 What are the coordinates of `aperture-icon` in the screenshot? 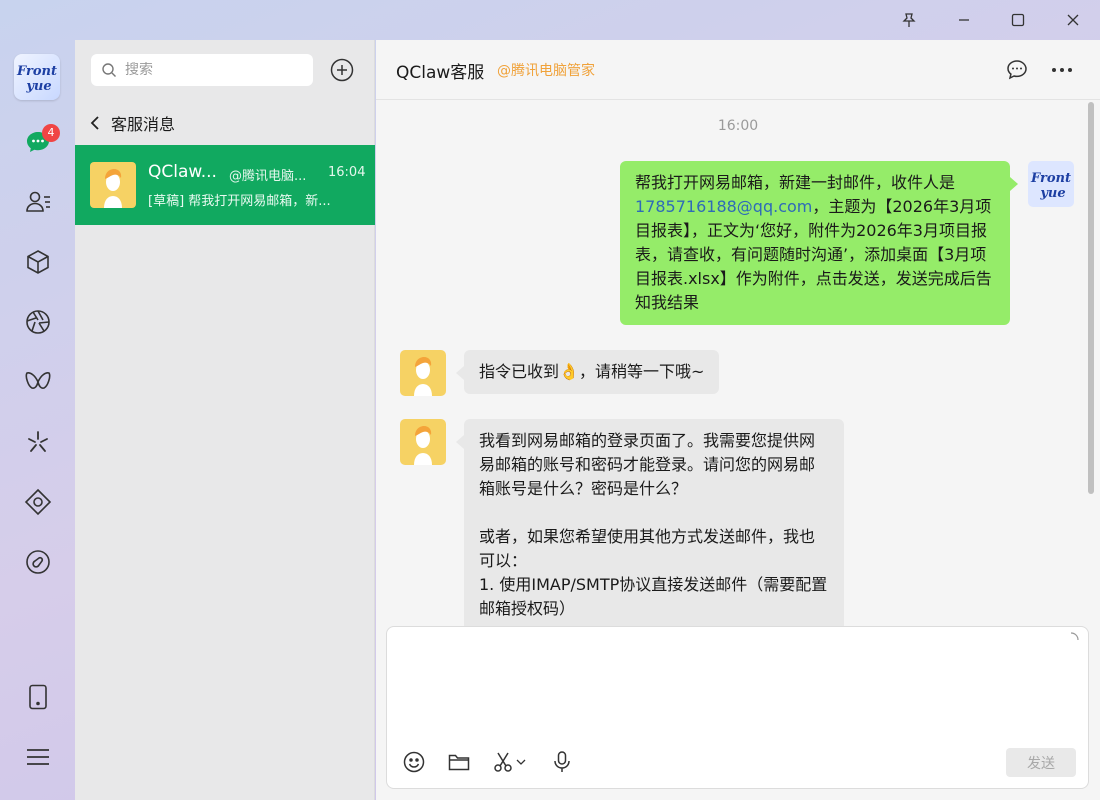 It's located at (38, 322).